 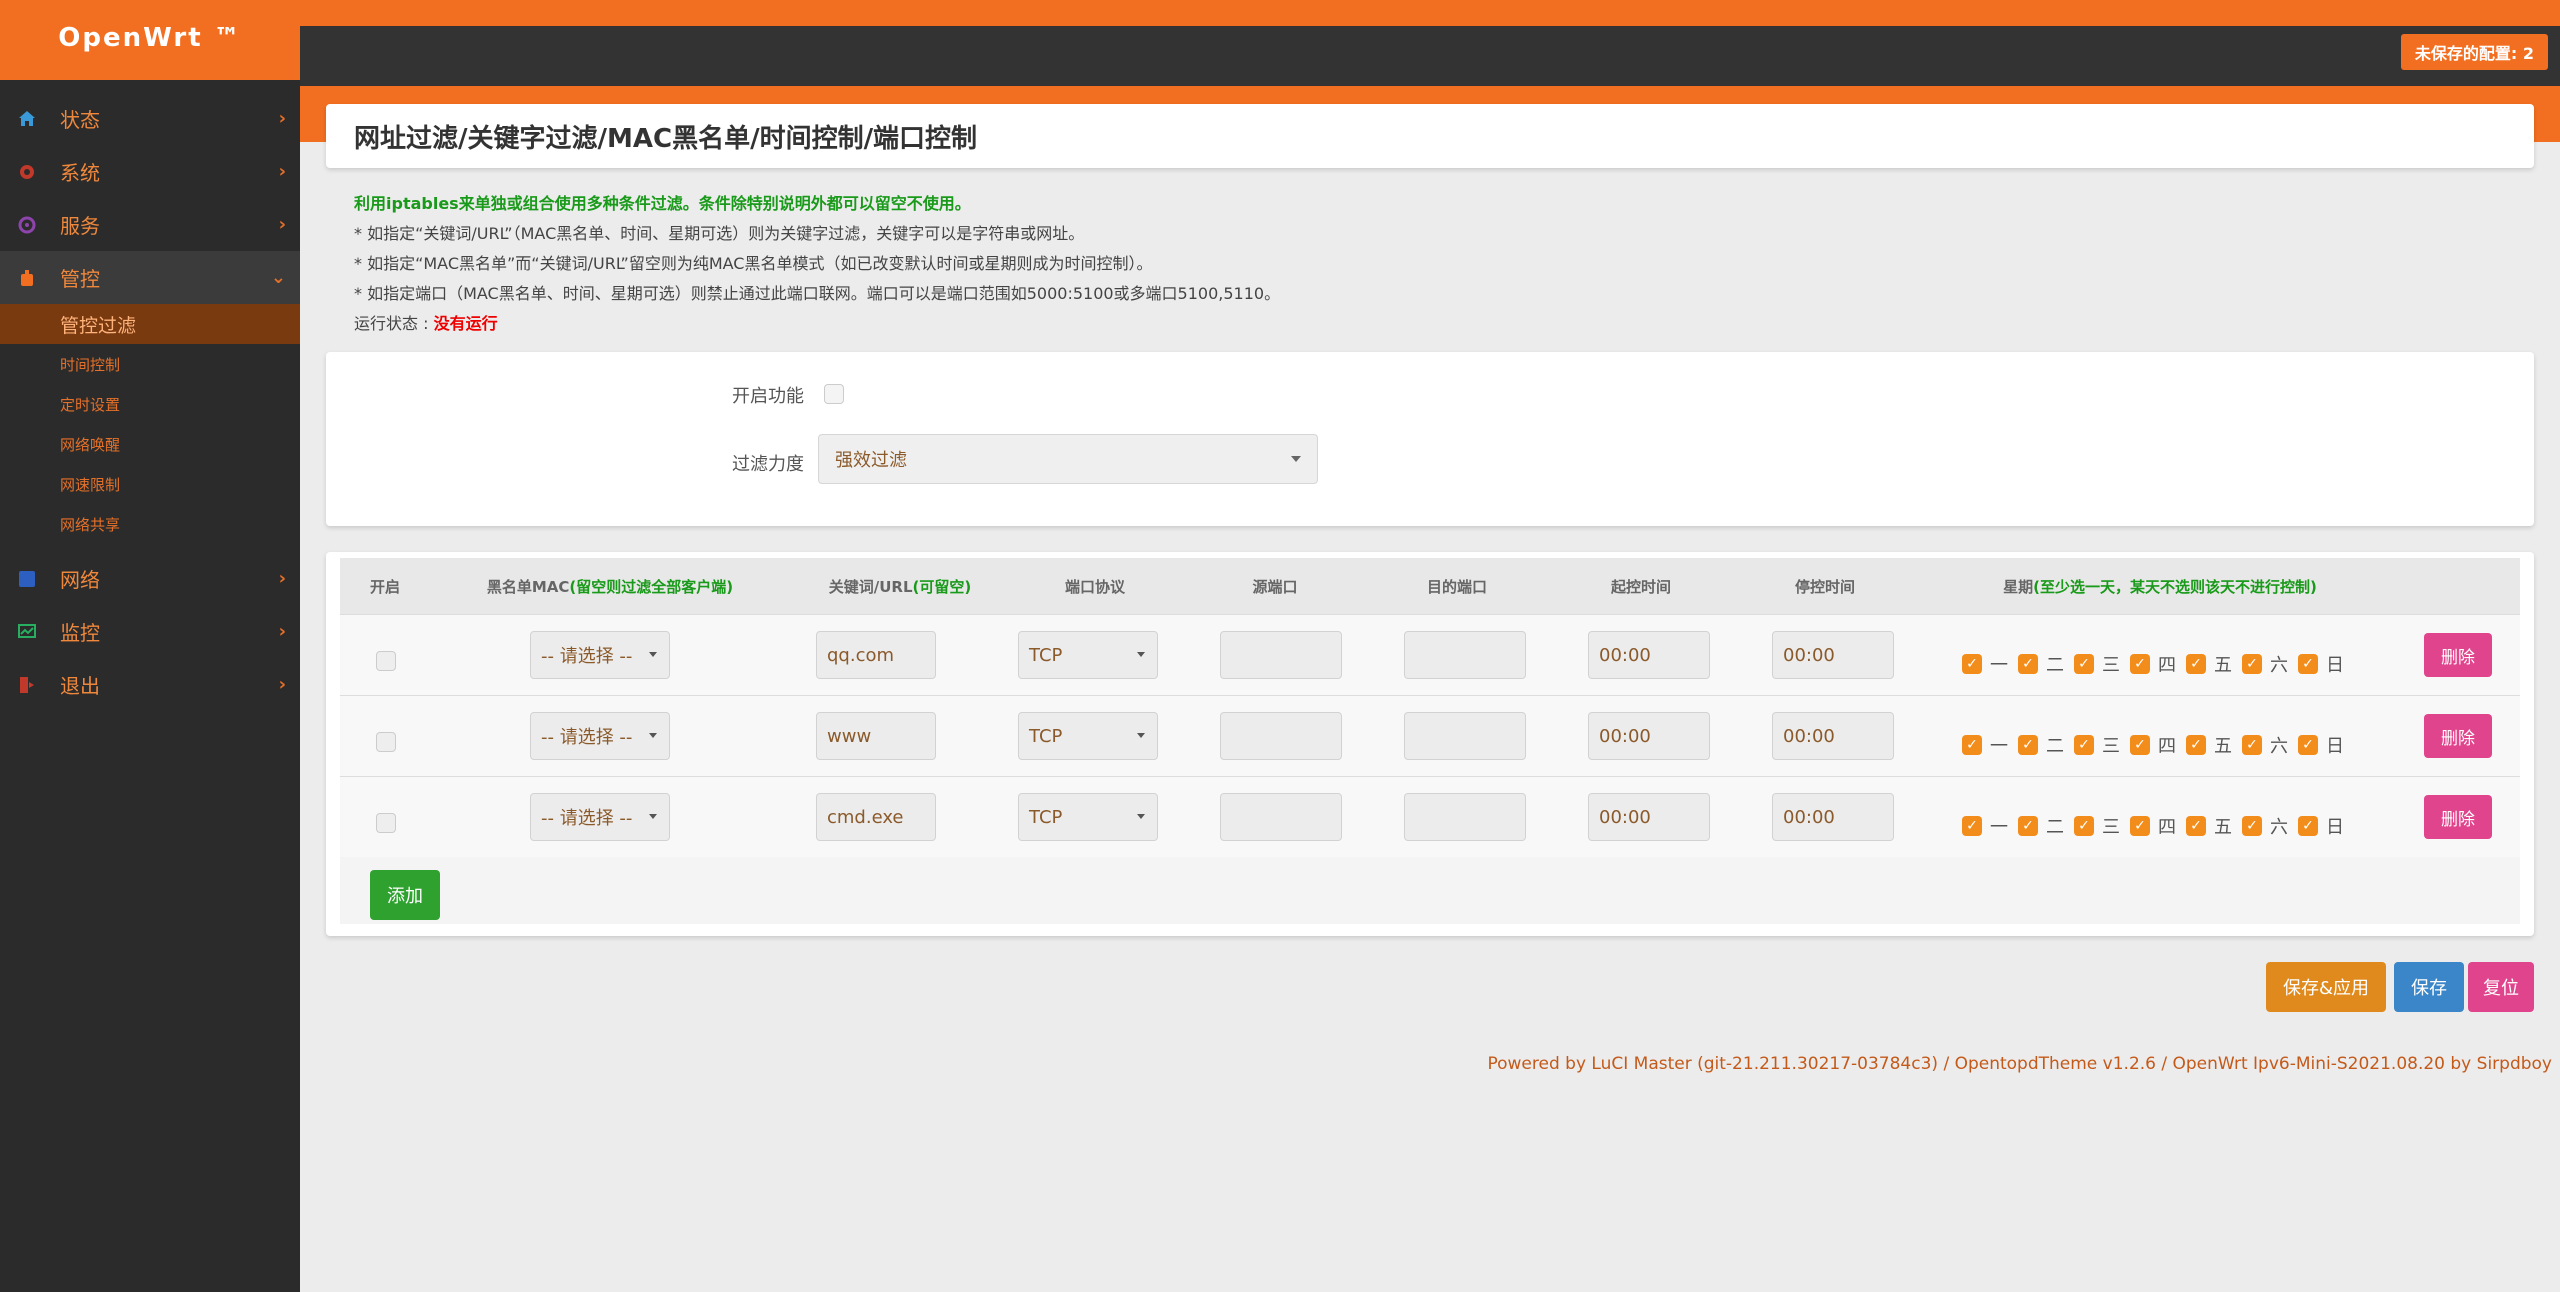 What do you see at coordinates (150, 224) in the screenshot?
I see `sidebar-item-services: 服务 ›` at bounding box center [150, 224].